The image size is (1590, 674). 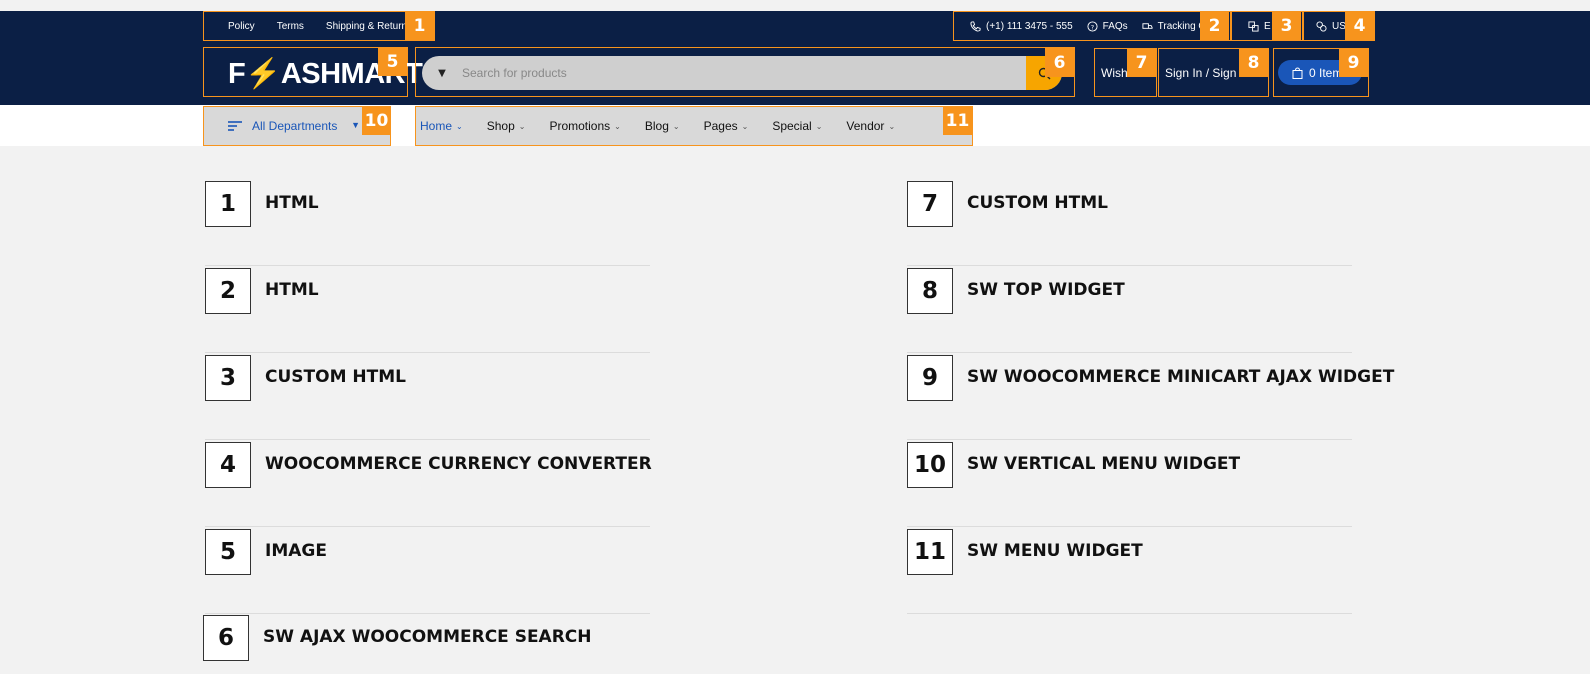 I want to click on legend-item: 9 SW WOOCOMMERCE MINICART AJAX WIDGET, so click(x=1150, y=397).